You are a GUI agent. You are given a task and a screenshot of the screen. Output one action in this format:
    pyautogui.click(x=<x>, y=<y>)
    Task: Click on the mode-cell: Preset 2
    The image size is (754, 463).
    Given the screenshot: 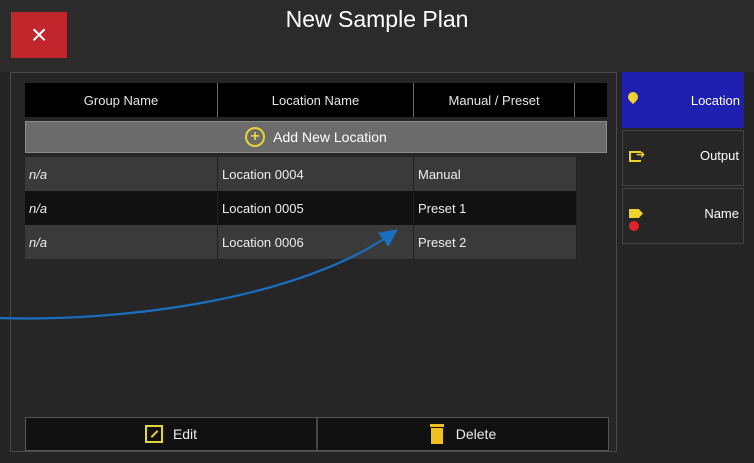 What is the action you would take?
    pyautogui.click(x=495, y=242)
    